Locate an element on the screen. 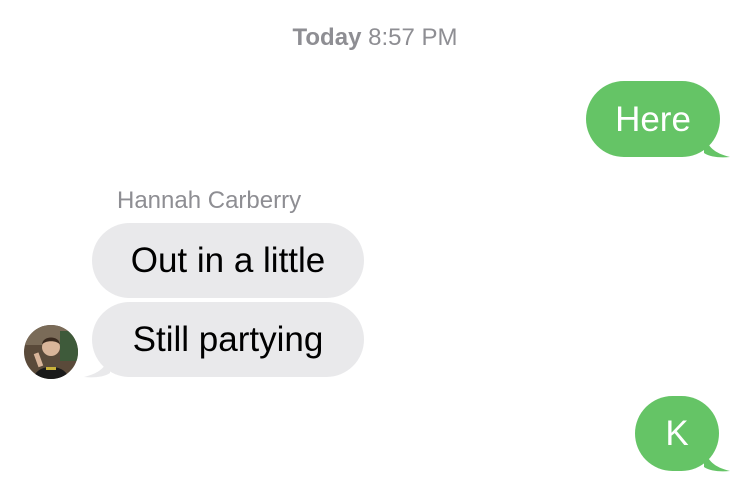 This screenshot has height=489, width=750. contact-photo-icon is located at coordinates (51, 352).